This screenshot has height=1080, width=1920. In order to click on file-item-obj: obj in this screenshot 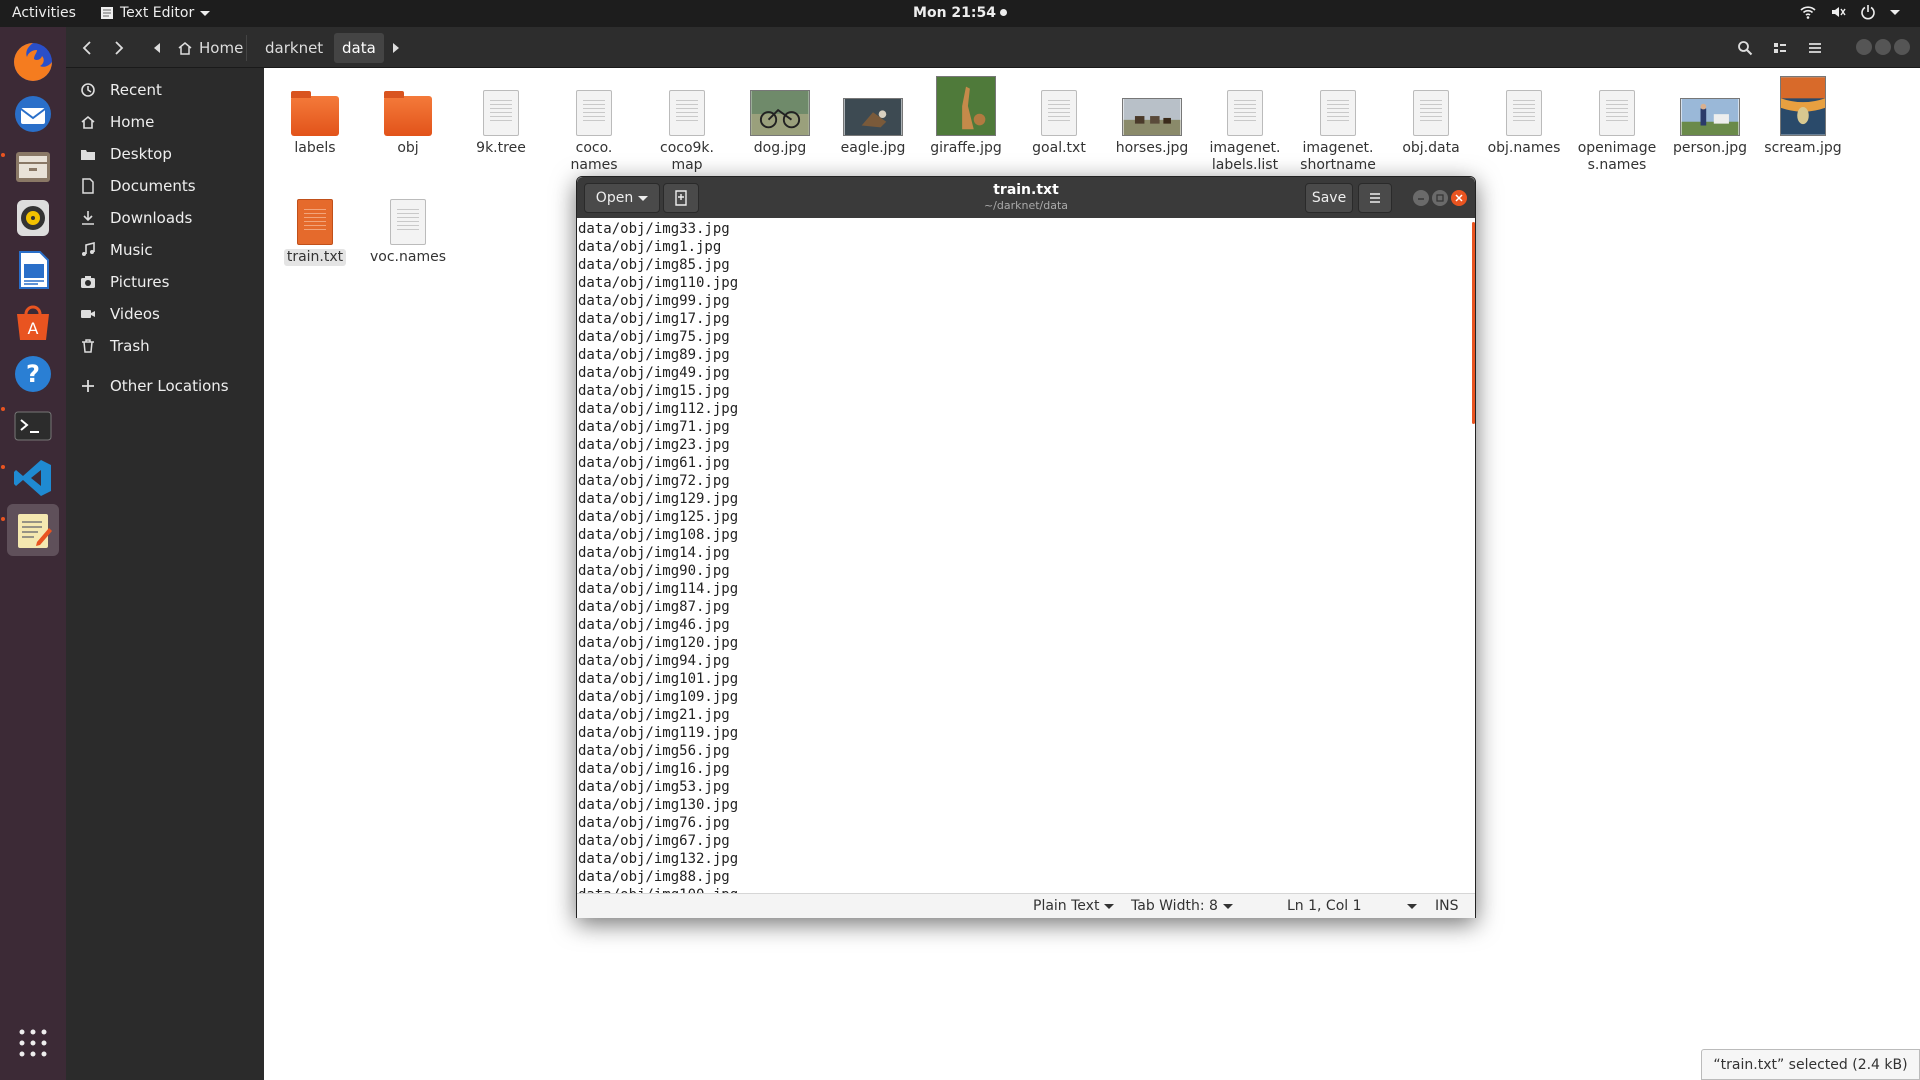, I will do `click(408, 116)`.